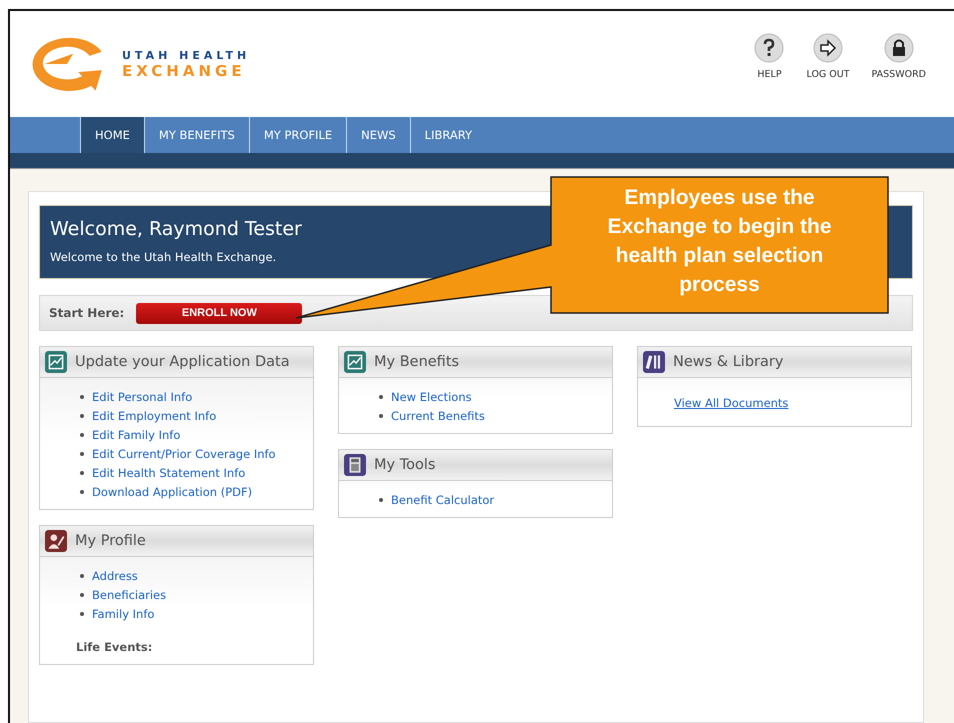  Describe the element at coordinates (431, 397) in the screenshot. I see `panel-link: New Elections` at that location.